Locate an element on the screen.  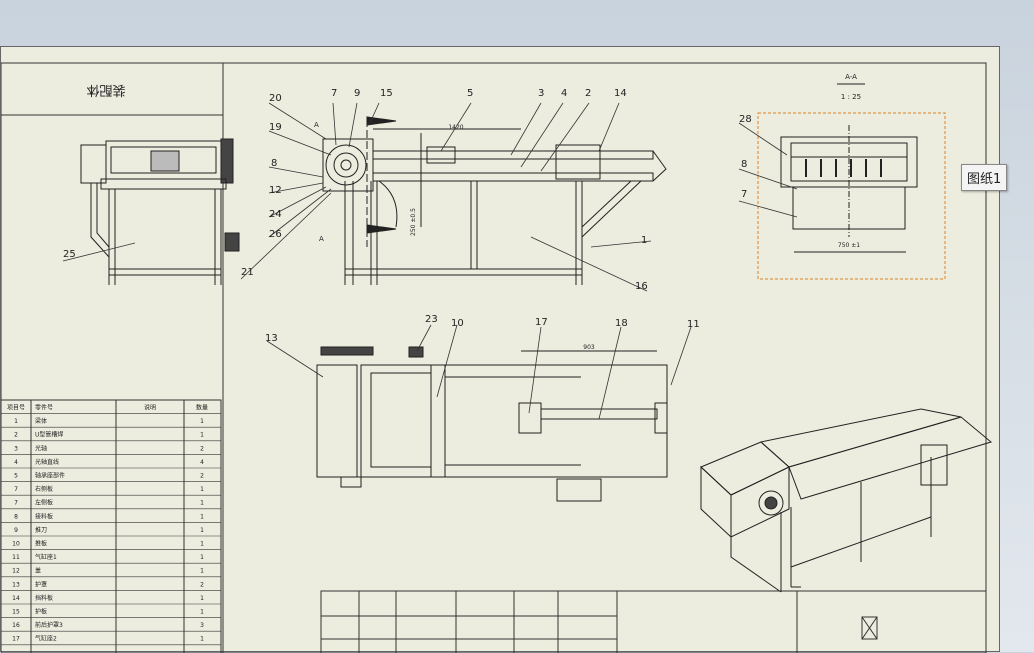
callout: 4 is located at coordinates (564, 93).